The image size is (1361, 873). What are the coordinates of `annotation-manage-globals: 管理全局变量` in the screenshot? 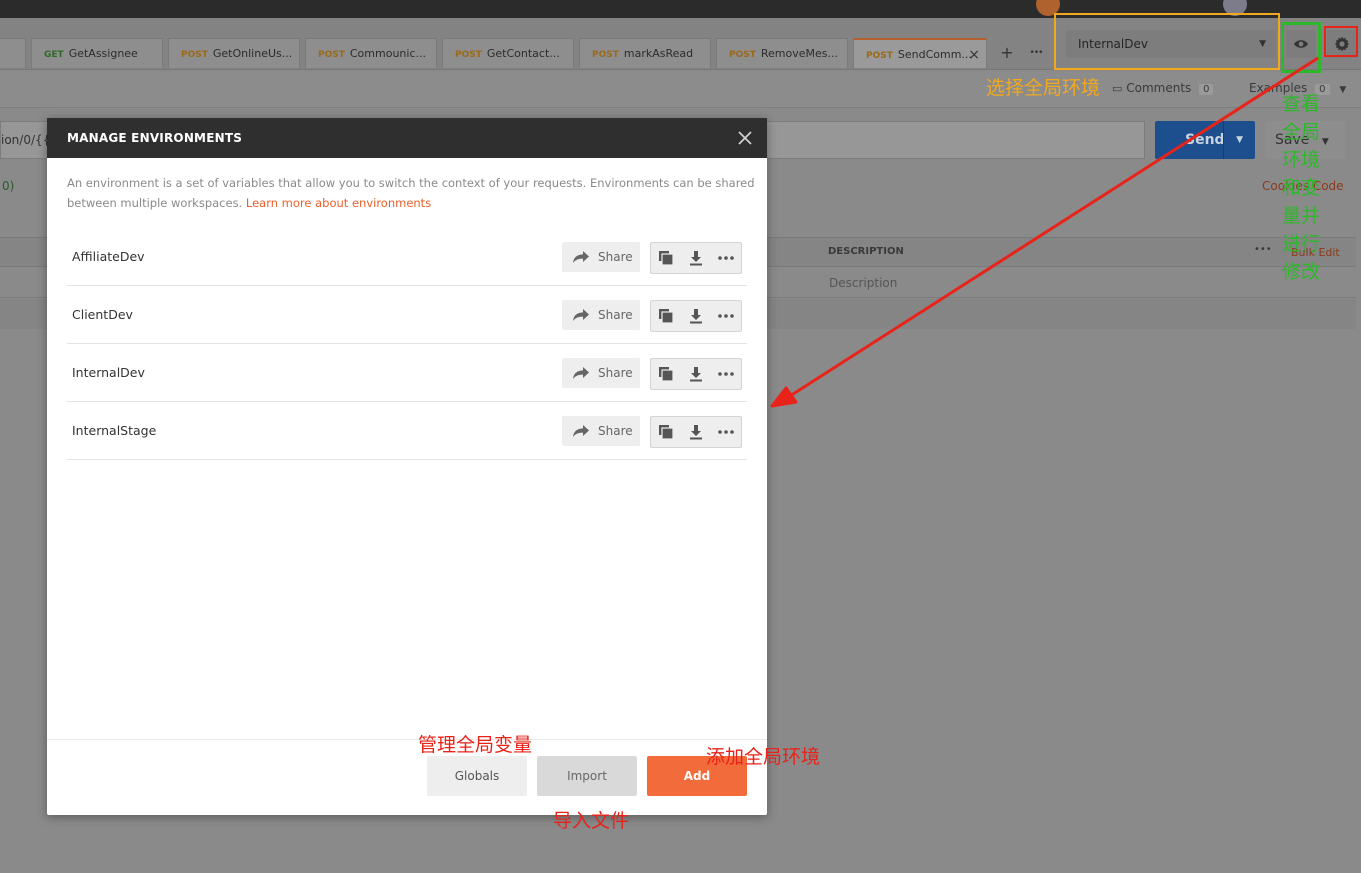 It's located at (475, 745).